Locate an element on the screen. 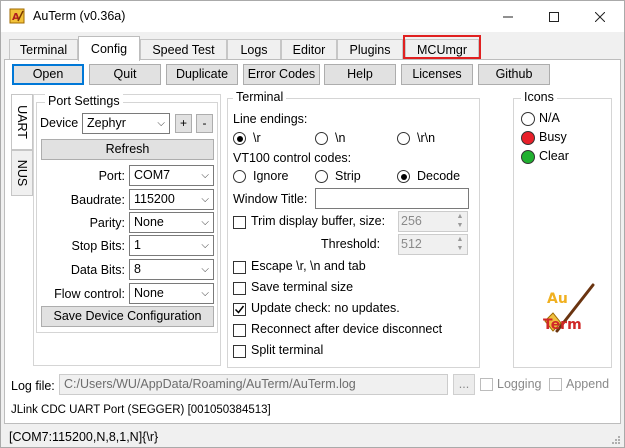  split-terminal-label: Split terminal is located at coordinates (287, 350).